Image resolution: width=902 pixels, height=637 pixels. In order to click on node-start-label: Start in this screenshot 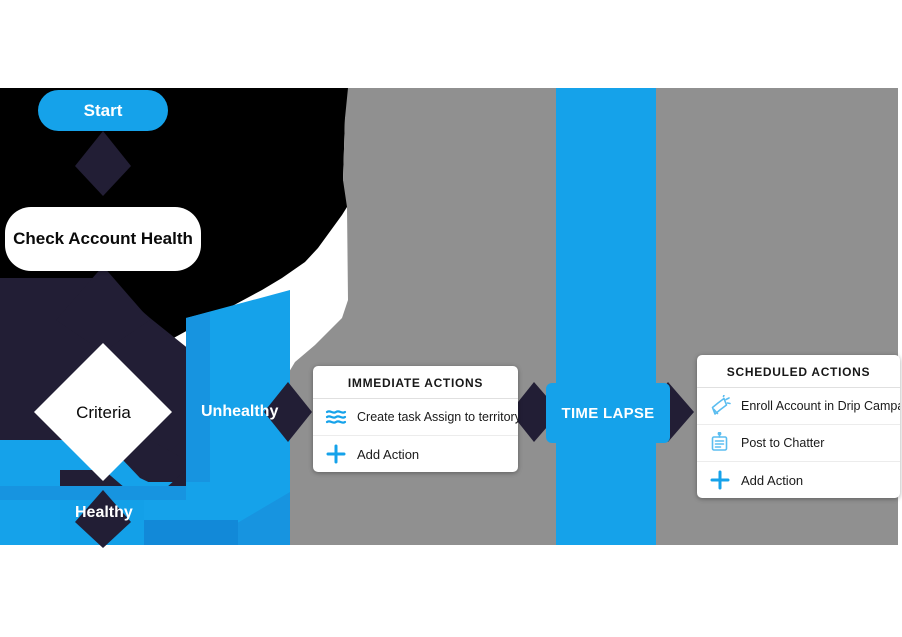, I will do `click(103, 110)`.